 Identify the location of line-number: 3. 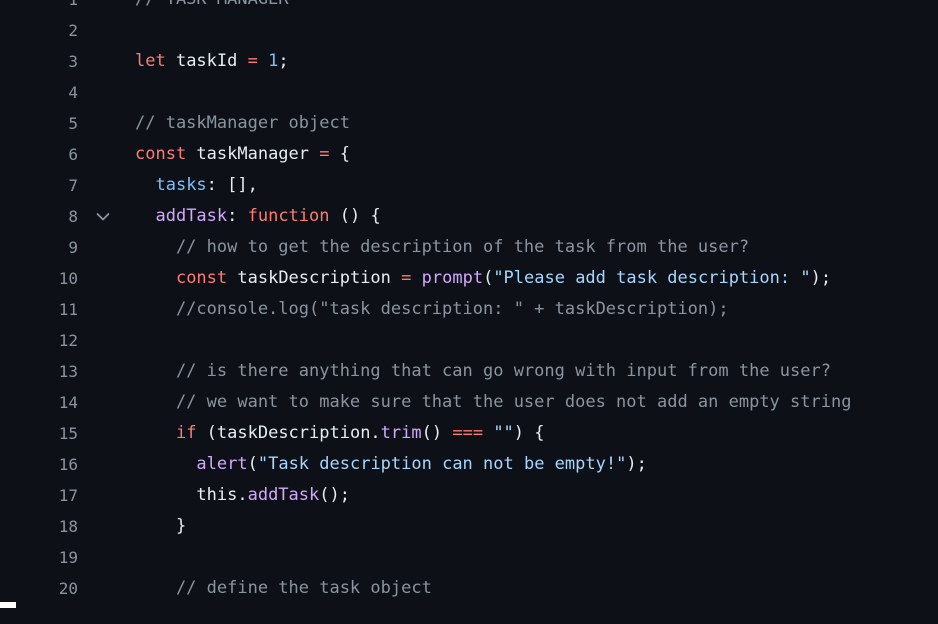
(73, 61).